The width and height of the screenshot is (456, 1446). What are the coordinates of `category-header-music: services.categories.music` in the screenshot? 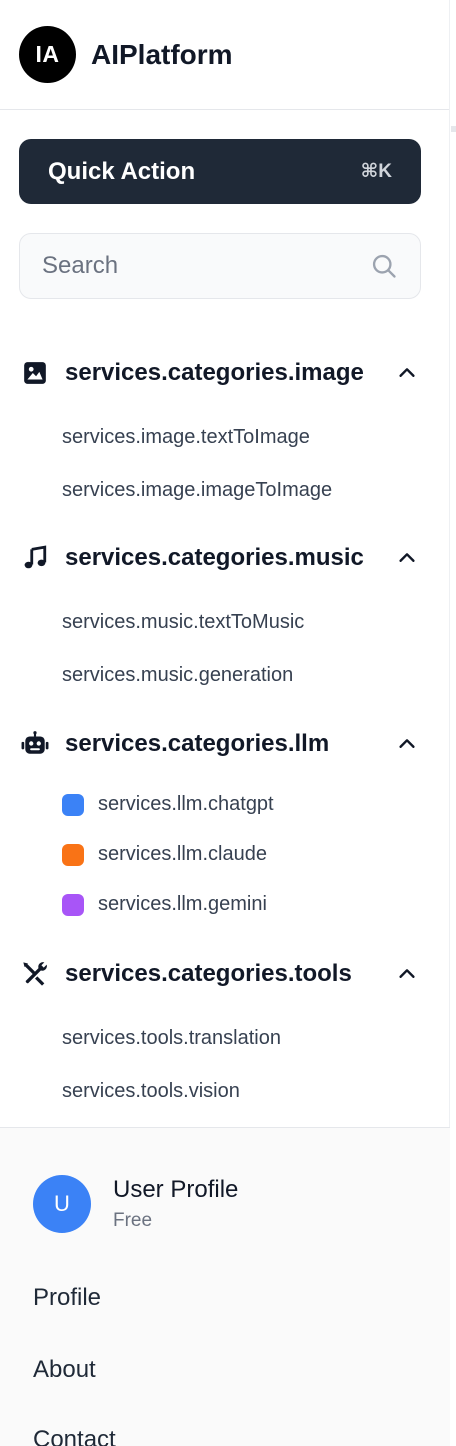 It's located at (225, 558).